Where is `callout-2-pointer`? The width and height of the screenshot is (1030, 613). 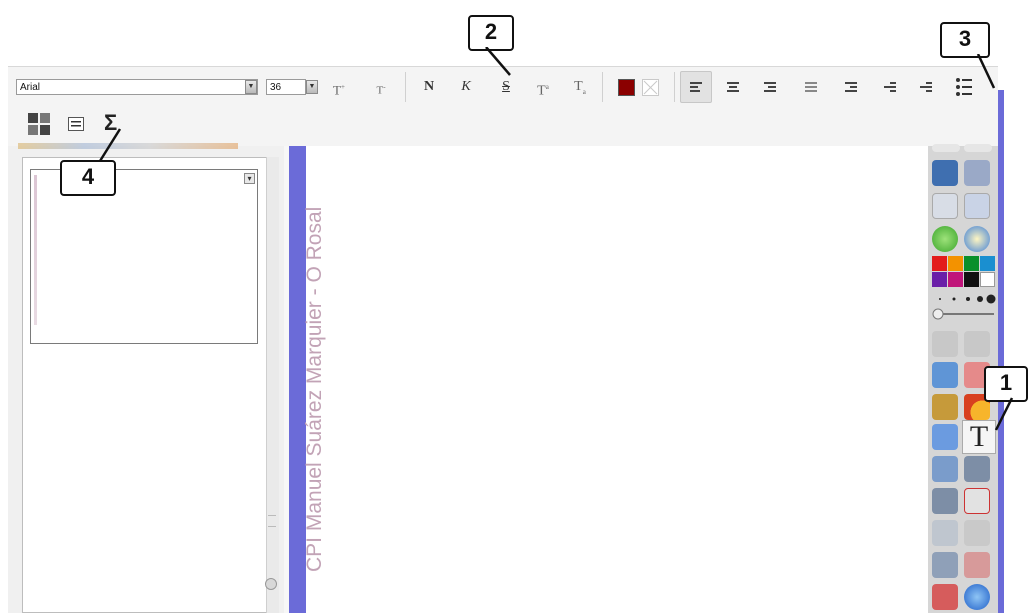
callout-2-pointer is located at coordinates (498, 61).